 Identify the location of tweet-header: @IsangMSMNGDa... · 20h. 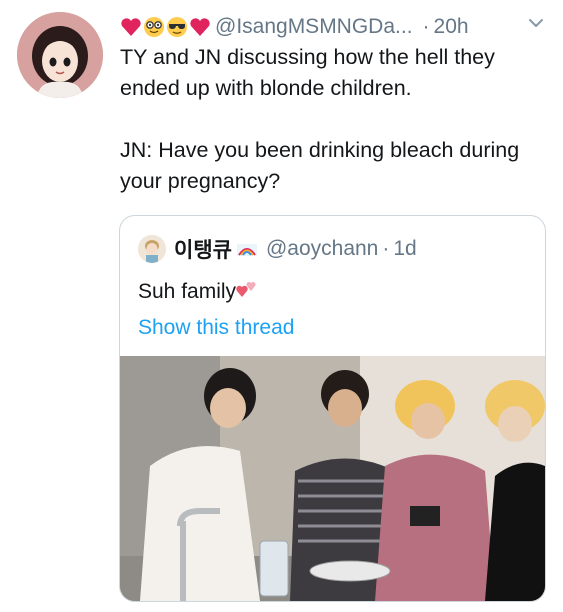
(294, 27).